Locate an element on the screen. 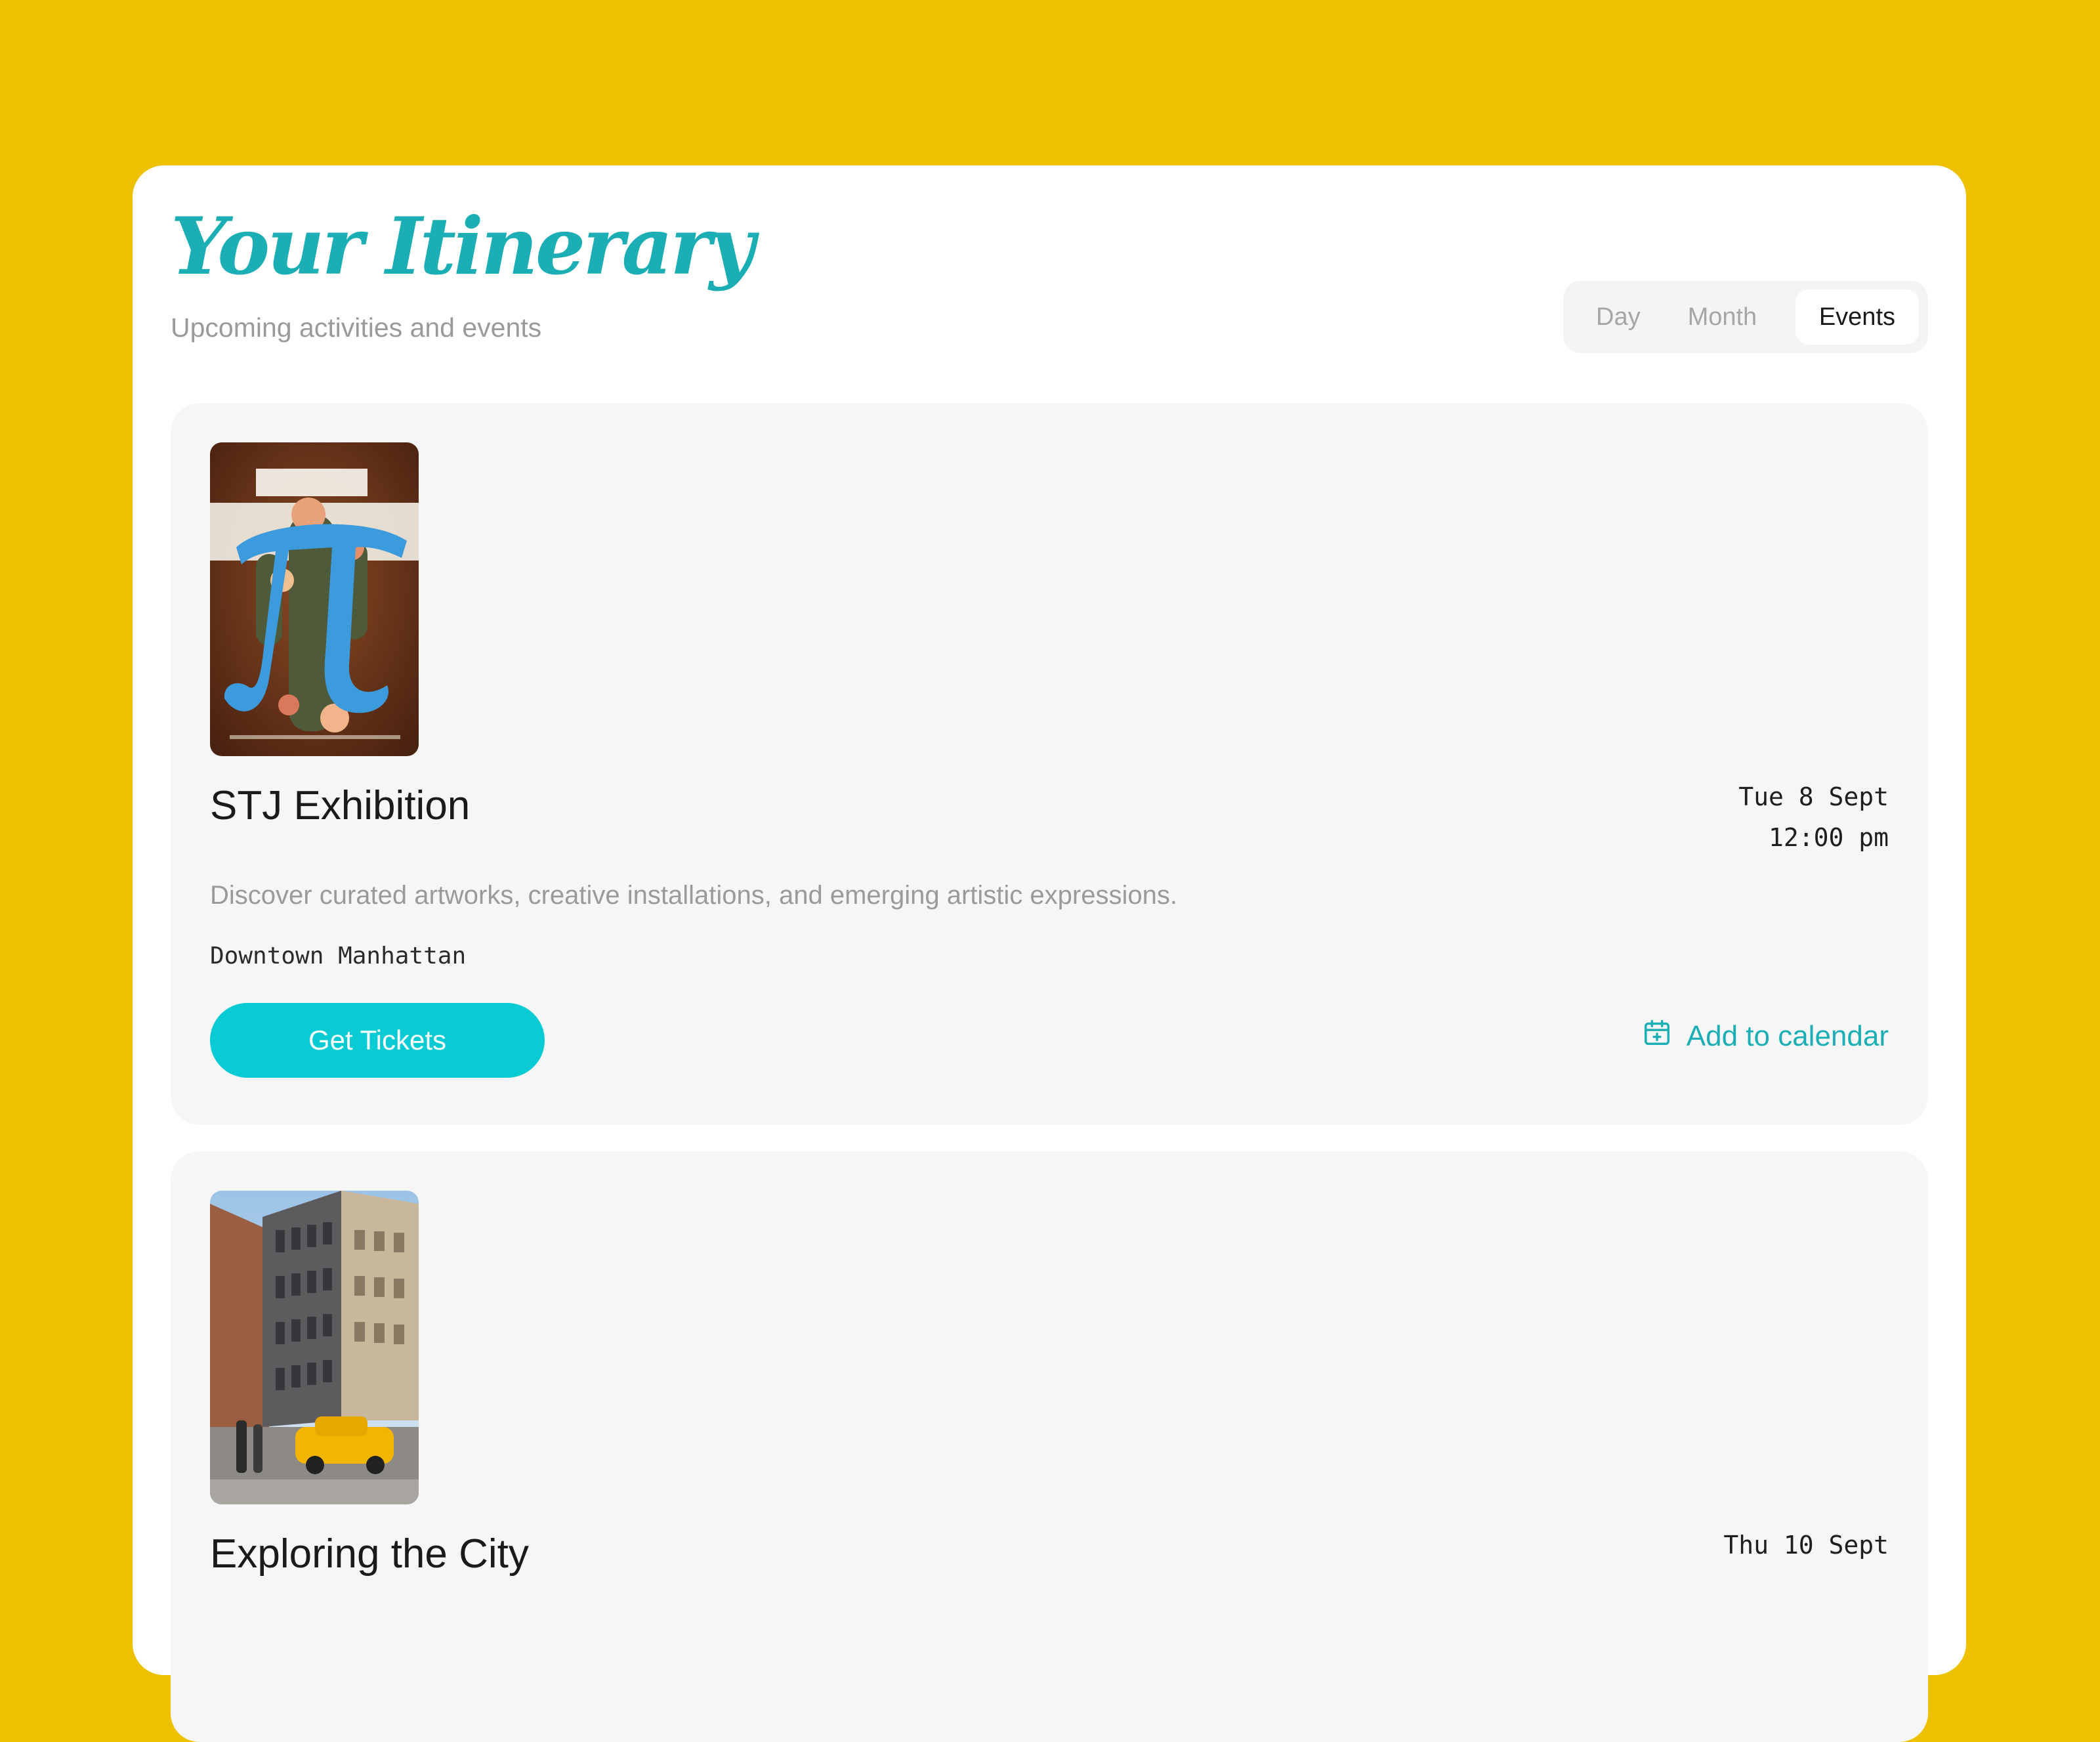 This screenshot has height=1742, width=2100. event-title: Exploring the City is located at coordinates (369, 1554).